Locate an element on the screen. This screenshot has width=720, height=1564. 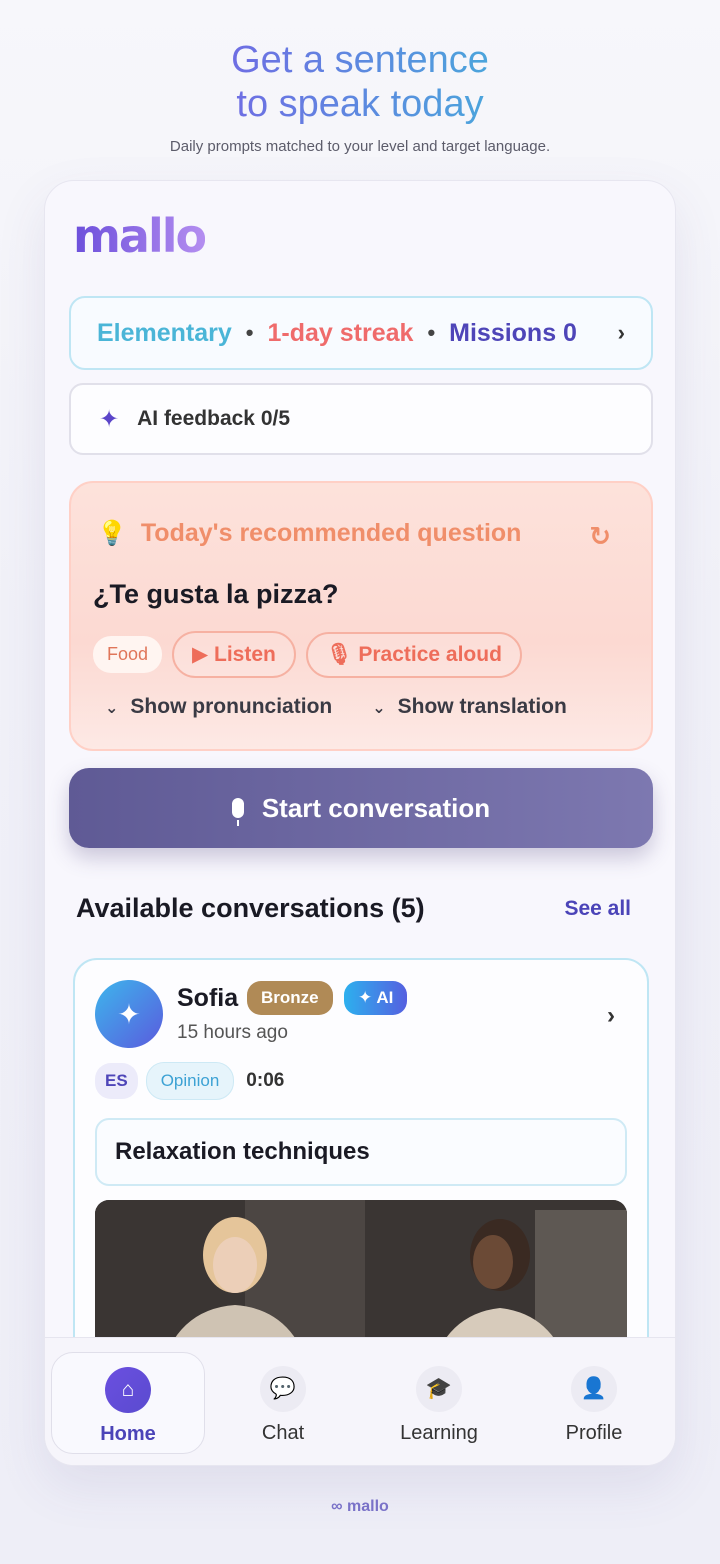
stats-bar: Elementary • 1-day streak • Missions 0 › is located at coordinates (361, 333).